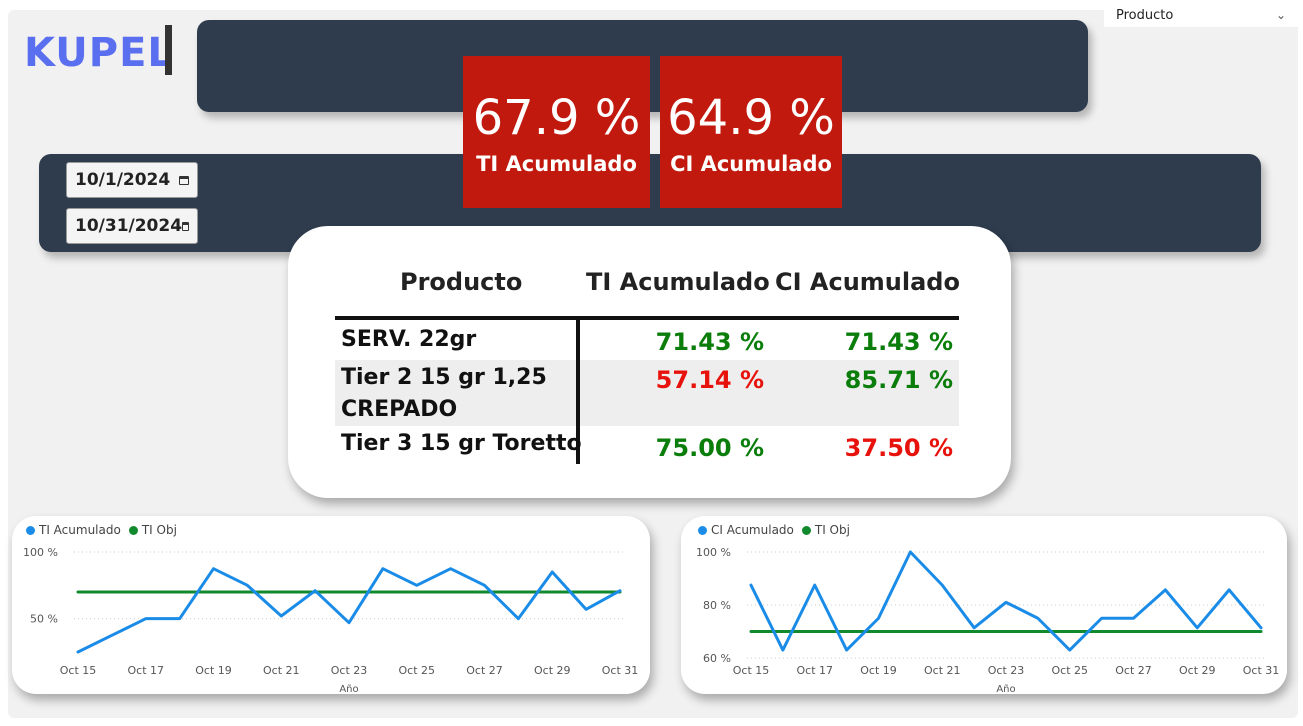 This screenshot has height=726, width=1303. I want to click on end-date-input: 10/31/2024, so click(132, 226).